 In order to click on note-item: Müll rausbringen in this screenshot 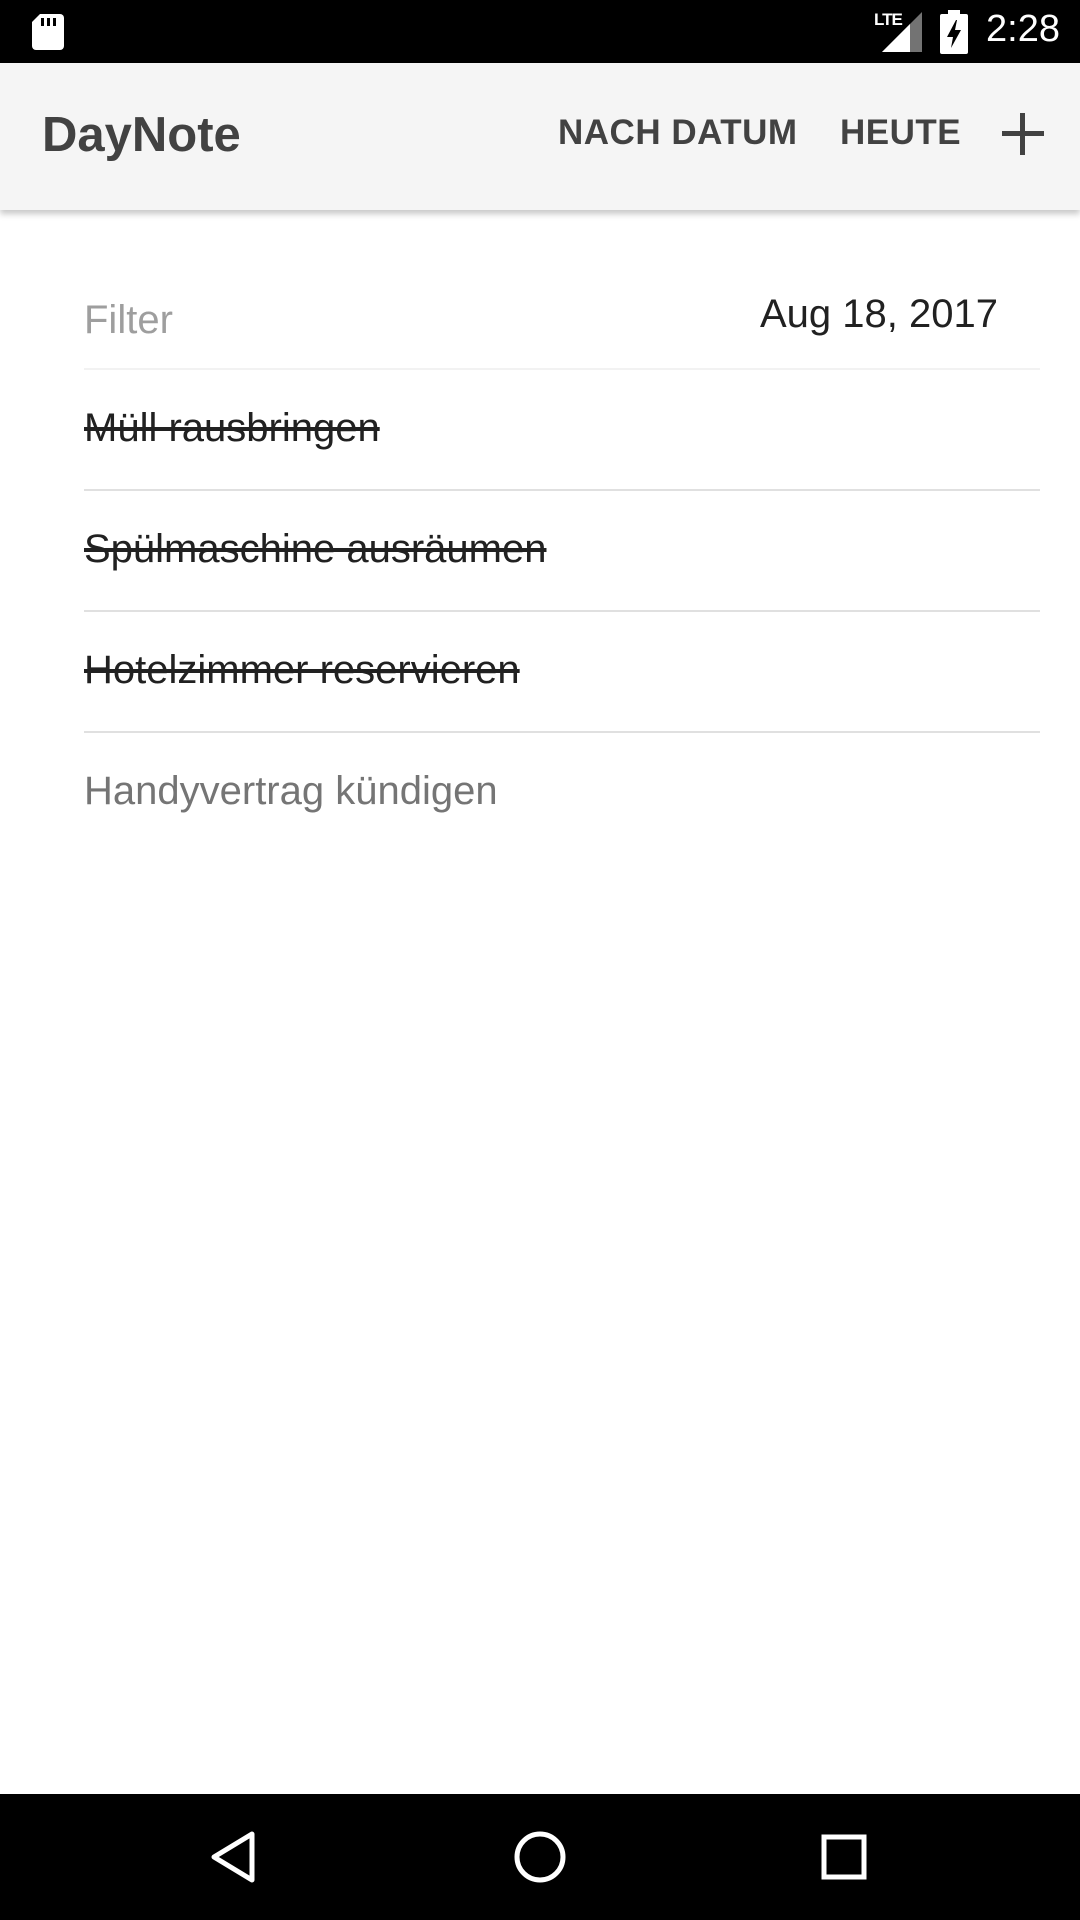, I will do `click(562, 430)`.